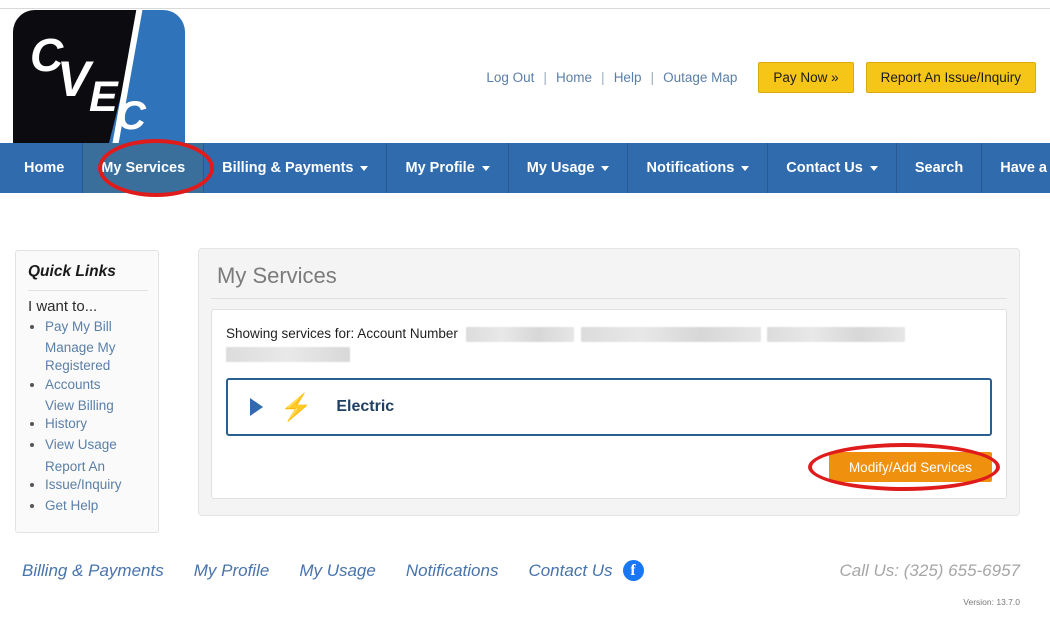 This screenshot has height=643, width=1050. What do you see at coordinates (574, 77) in the screenshot?
I see `utility-link-home: Home` at bounding box center [574, 77].